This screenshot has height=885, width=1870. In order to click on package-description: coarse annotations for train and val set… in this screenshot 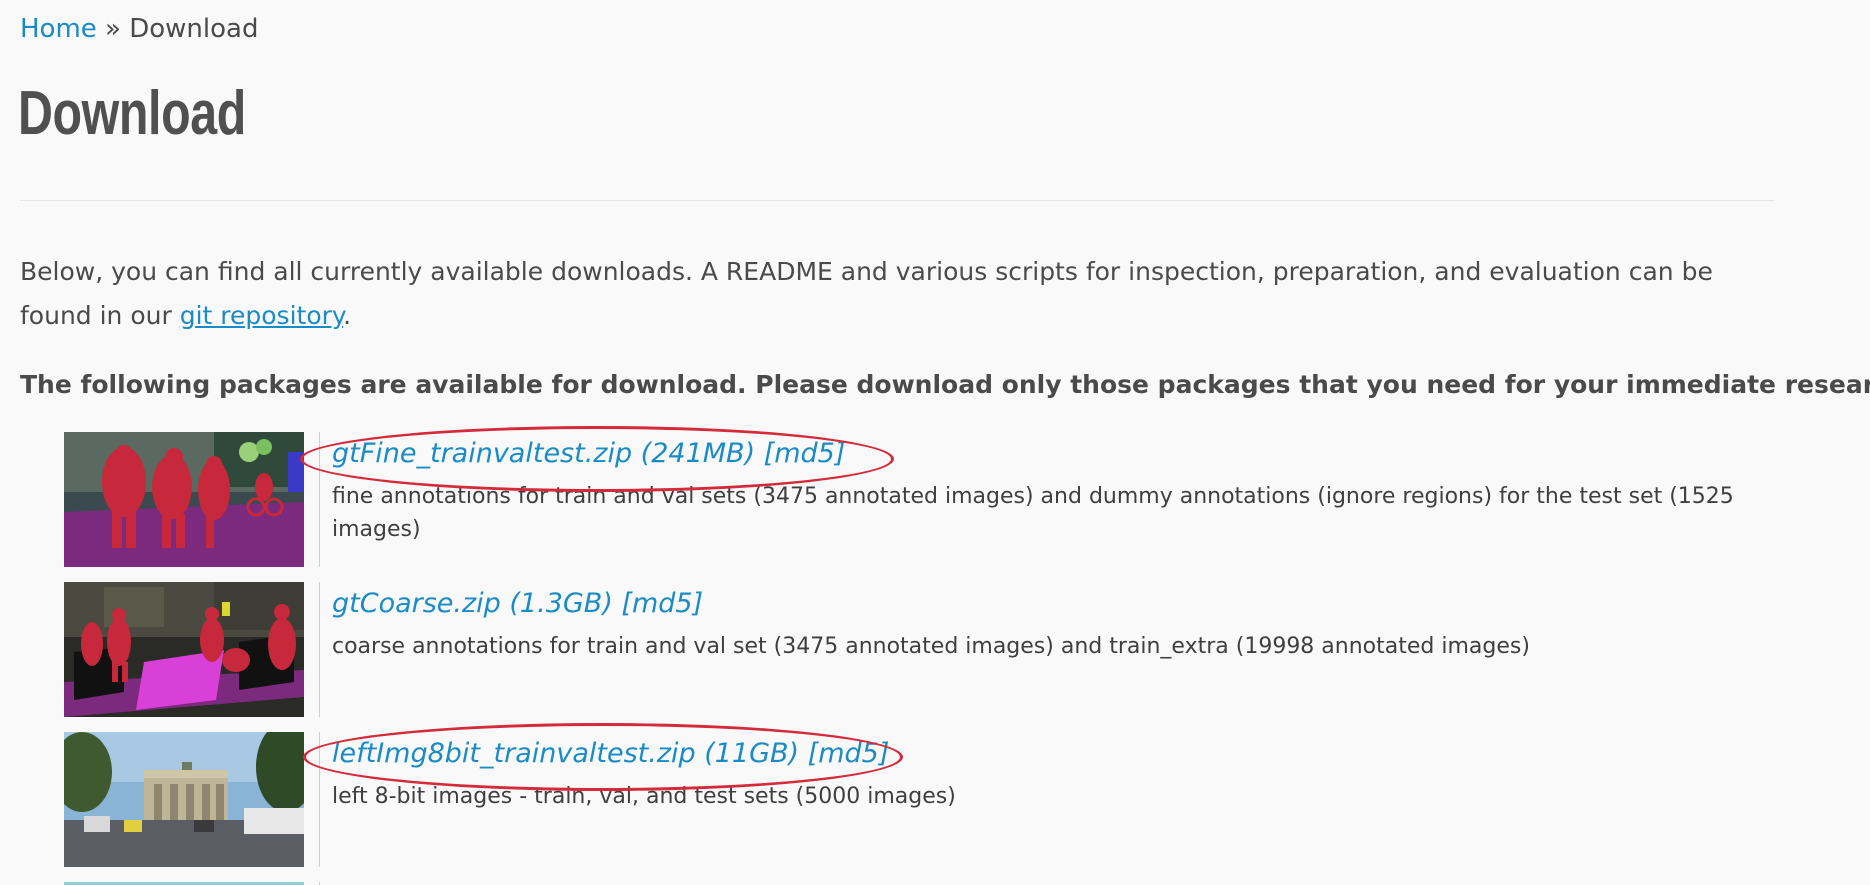, I will do `click(931, 646)`.